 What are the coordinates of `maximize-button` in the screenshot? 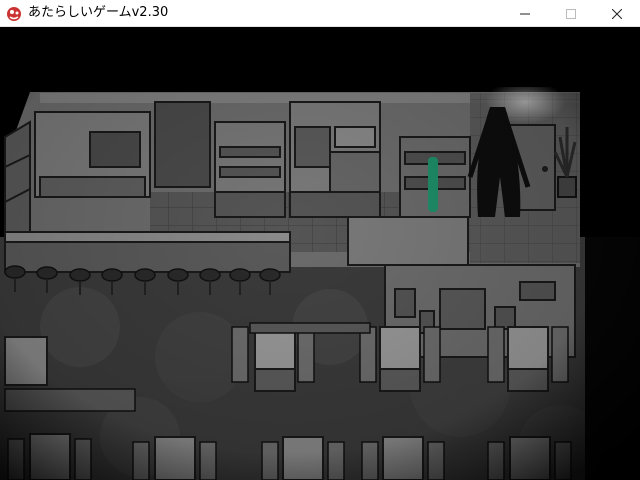 It's located at (571, 13).